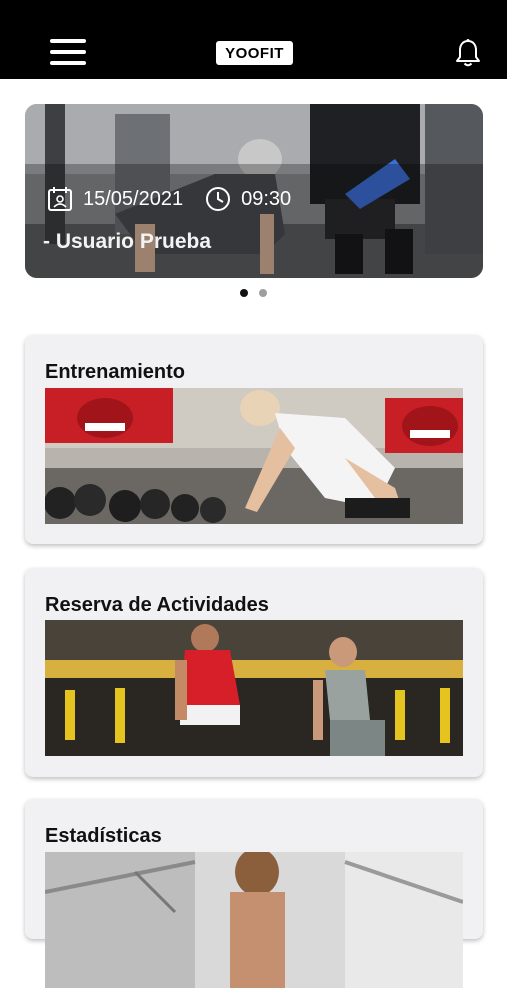  Describe the element at coordinates (253, 39) in the screenshot. I see `top-bar: YOOFIT` at that location.